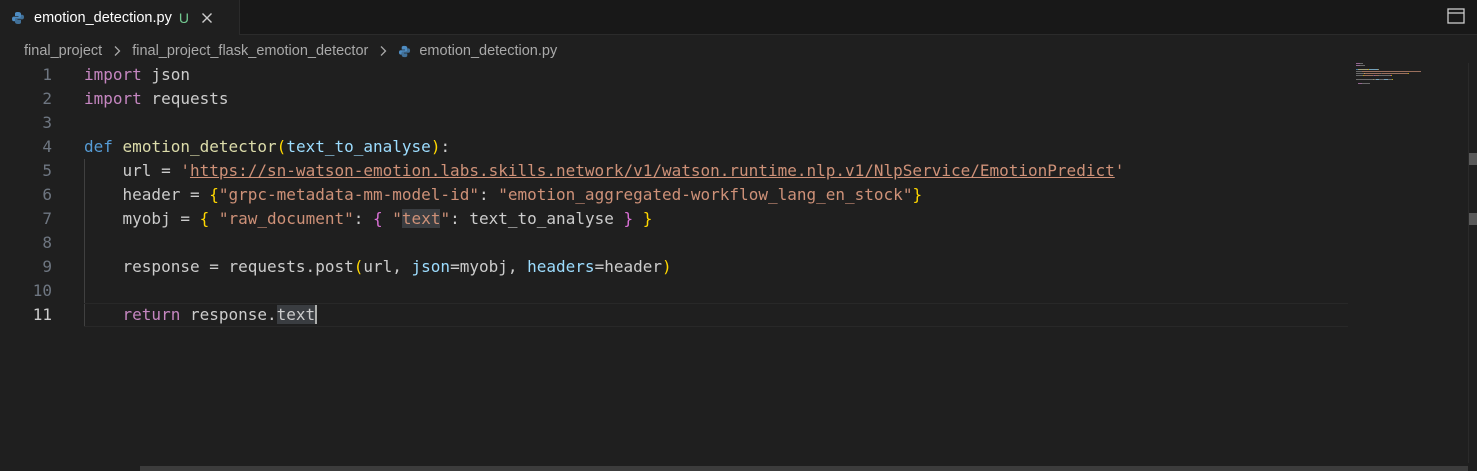 This screenshot has height=471, width=1477. What do you see at coordinates (113, 74) in the screenshot?
I see `code-token: import` at bounding box center [113, 74].